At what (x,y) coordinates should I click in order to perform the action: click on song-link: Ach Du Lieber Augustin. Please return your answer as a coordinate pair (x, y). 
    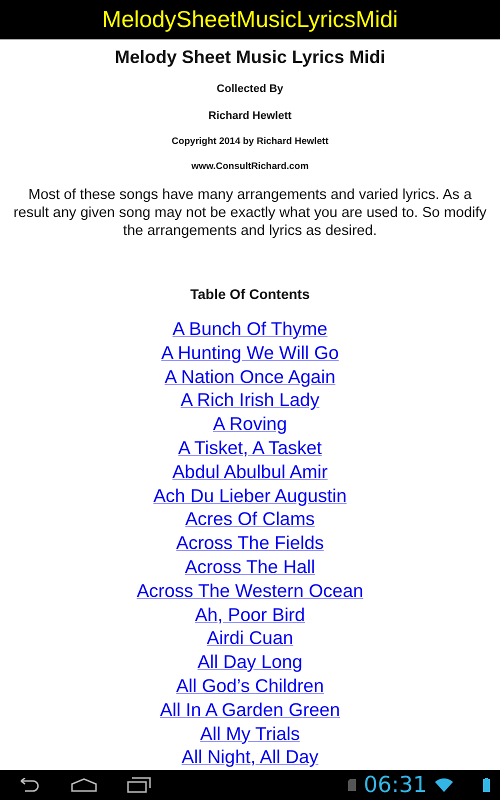
    Looking at the image, I should click on (250, 496).